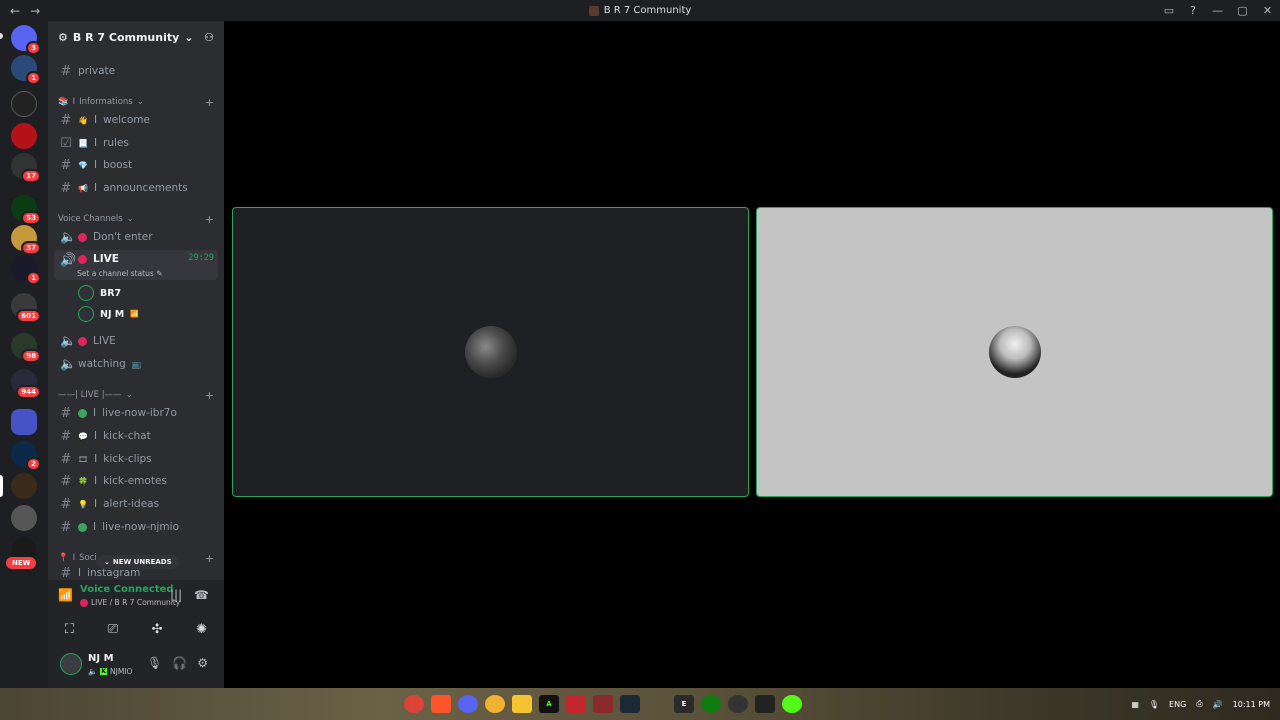  I want to click on close-button: ✕, so click(1267, 10).